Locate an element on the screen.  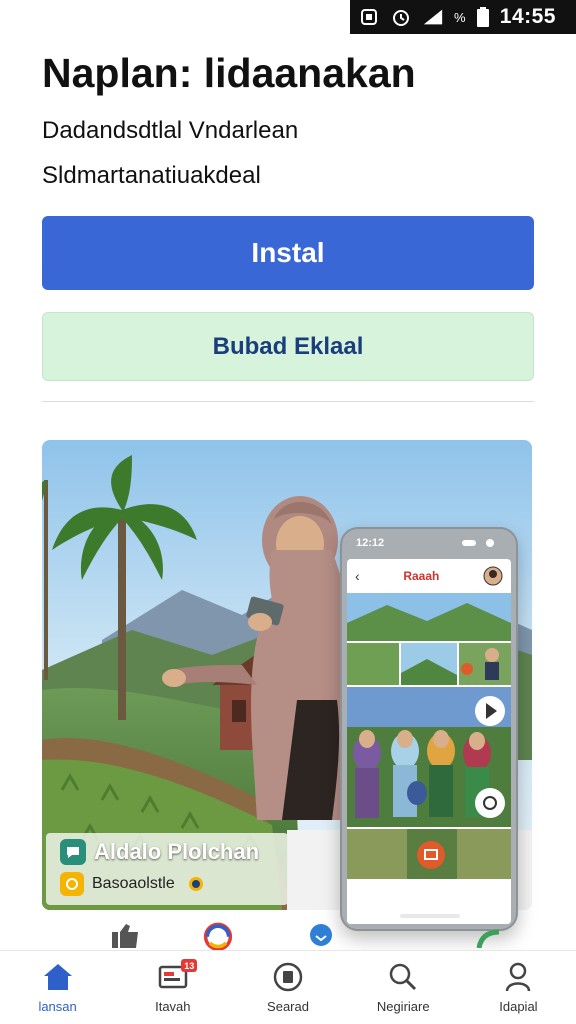
nav-item-home: lansan is located at coordinates (57, 987).